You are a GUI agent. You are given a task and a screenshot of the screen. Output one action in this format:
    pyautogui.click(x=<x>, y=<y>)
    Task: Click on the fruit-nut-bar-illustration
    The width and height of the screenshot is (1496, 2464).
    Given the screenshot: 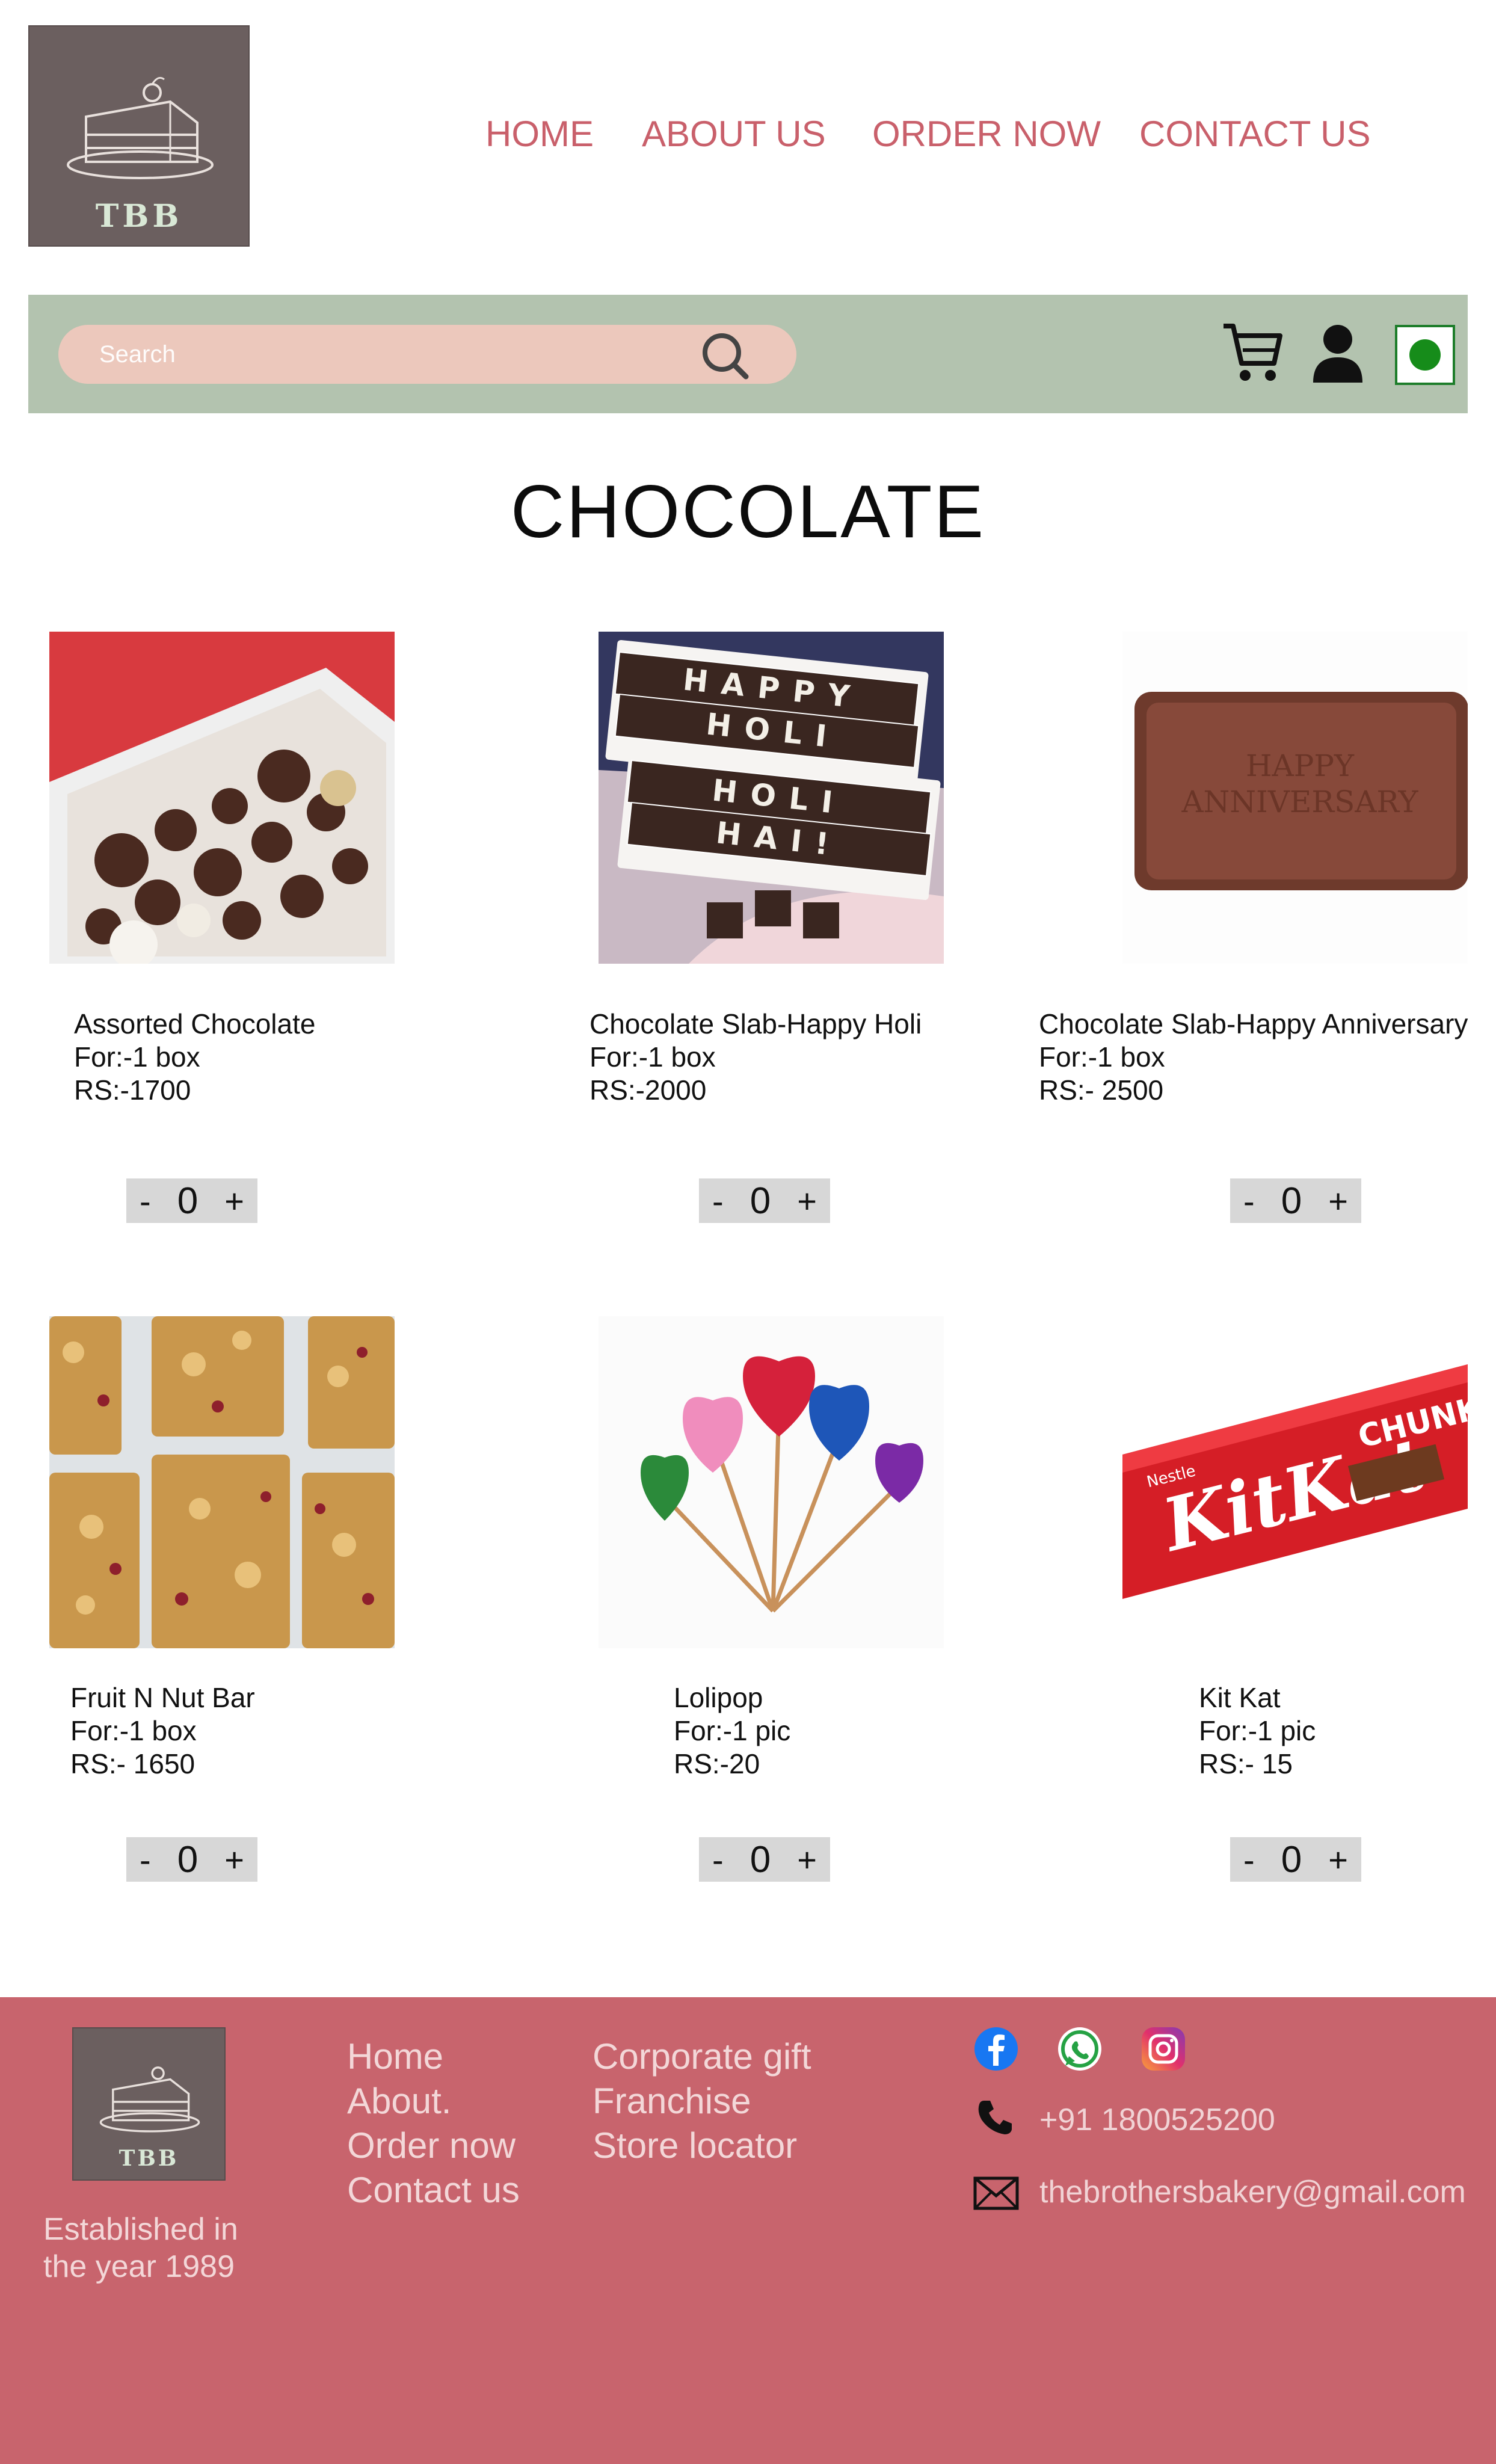 What is the action you would take?
    pyautogui.click(x=222, y=1482)
    